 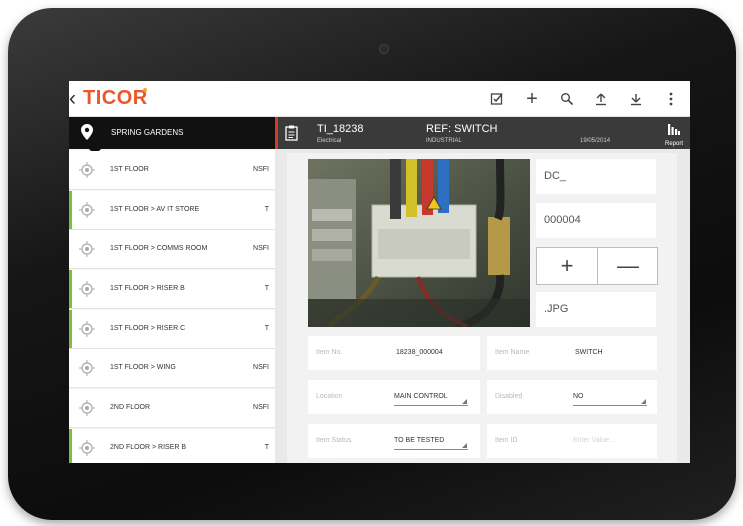 I want to click on list-item-label: 1ST FLOOR > WING, so click(x=143, y=368).